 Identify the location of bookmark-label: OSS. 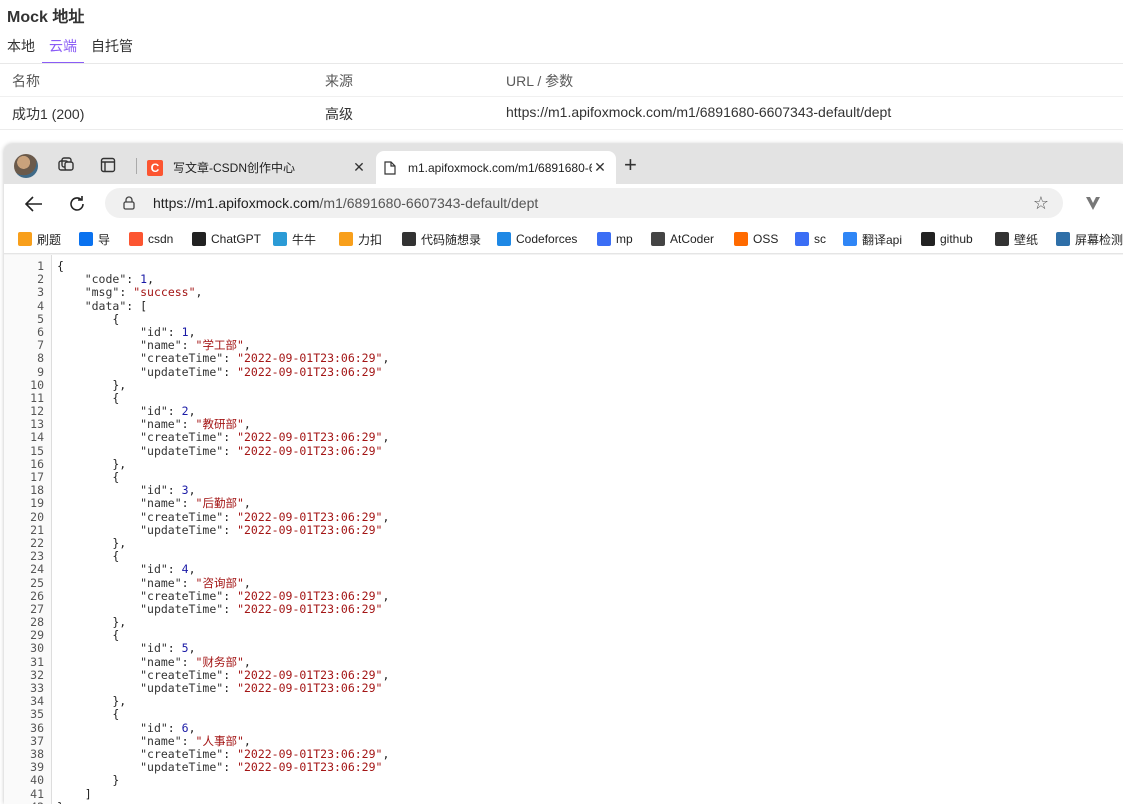
(766, 239).